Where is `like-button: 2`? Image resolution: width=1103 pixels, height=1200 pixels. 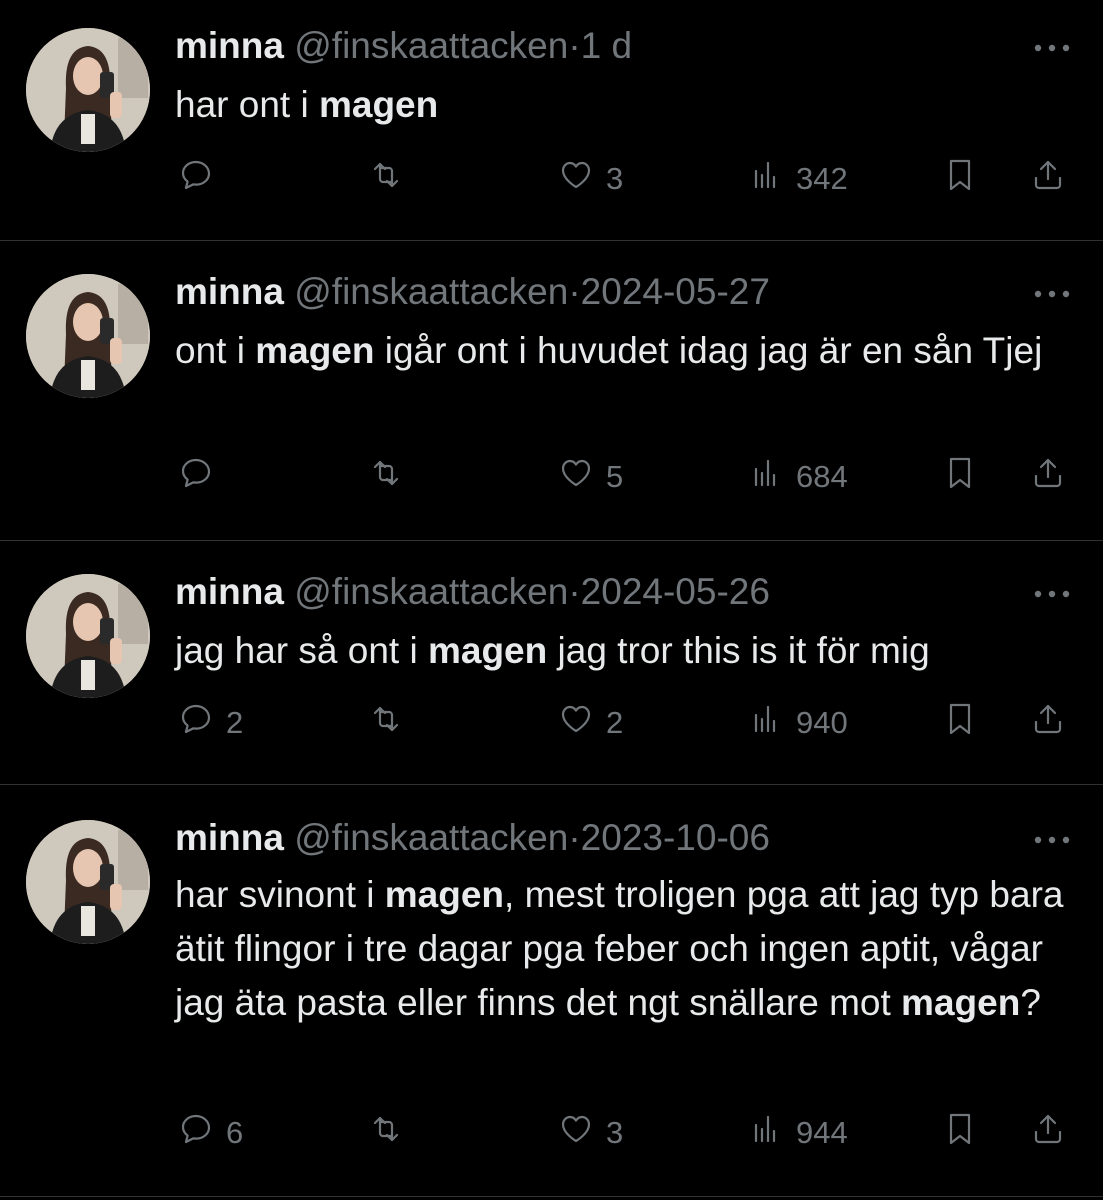 like-button: 2 is located at coordinates (589, 723).